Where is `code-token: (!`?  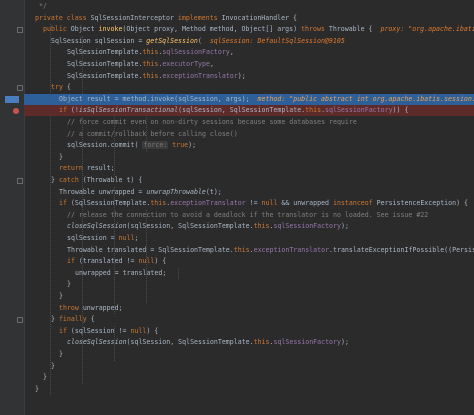 code-token: (! is located at coordinates (74, 110).